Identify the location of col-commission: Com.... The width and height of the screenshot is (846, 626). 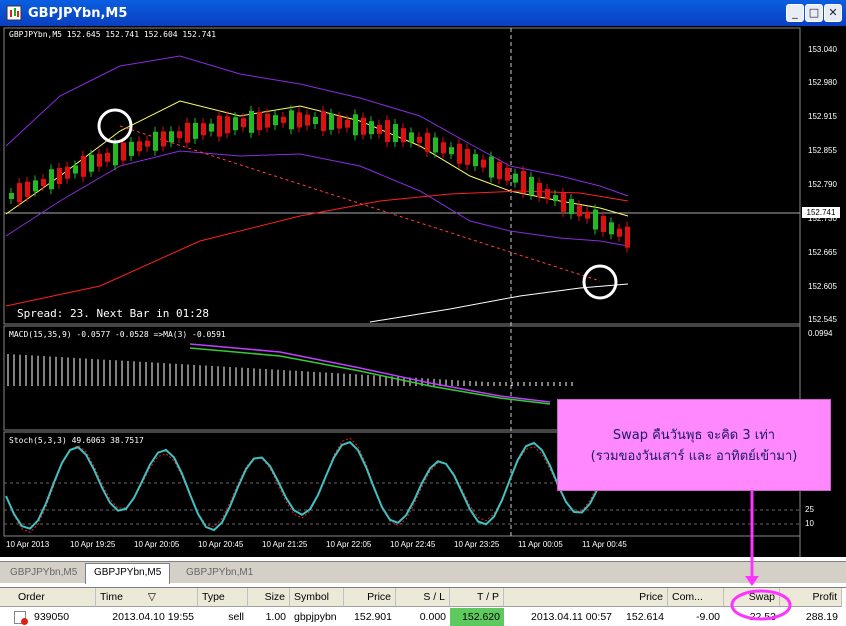
(696, 597).